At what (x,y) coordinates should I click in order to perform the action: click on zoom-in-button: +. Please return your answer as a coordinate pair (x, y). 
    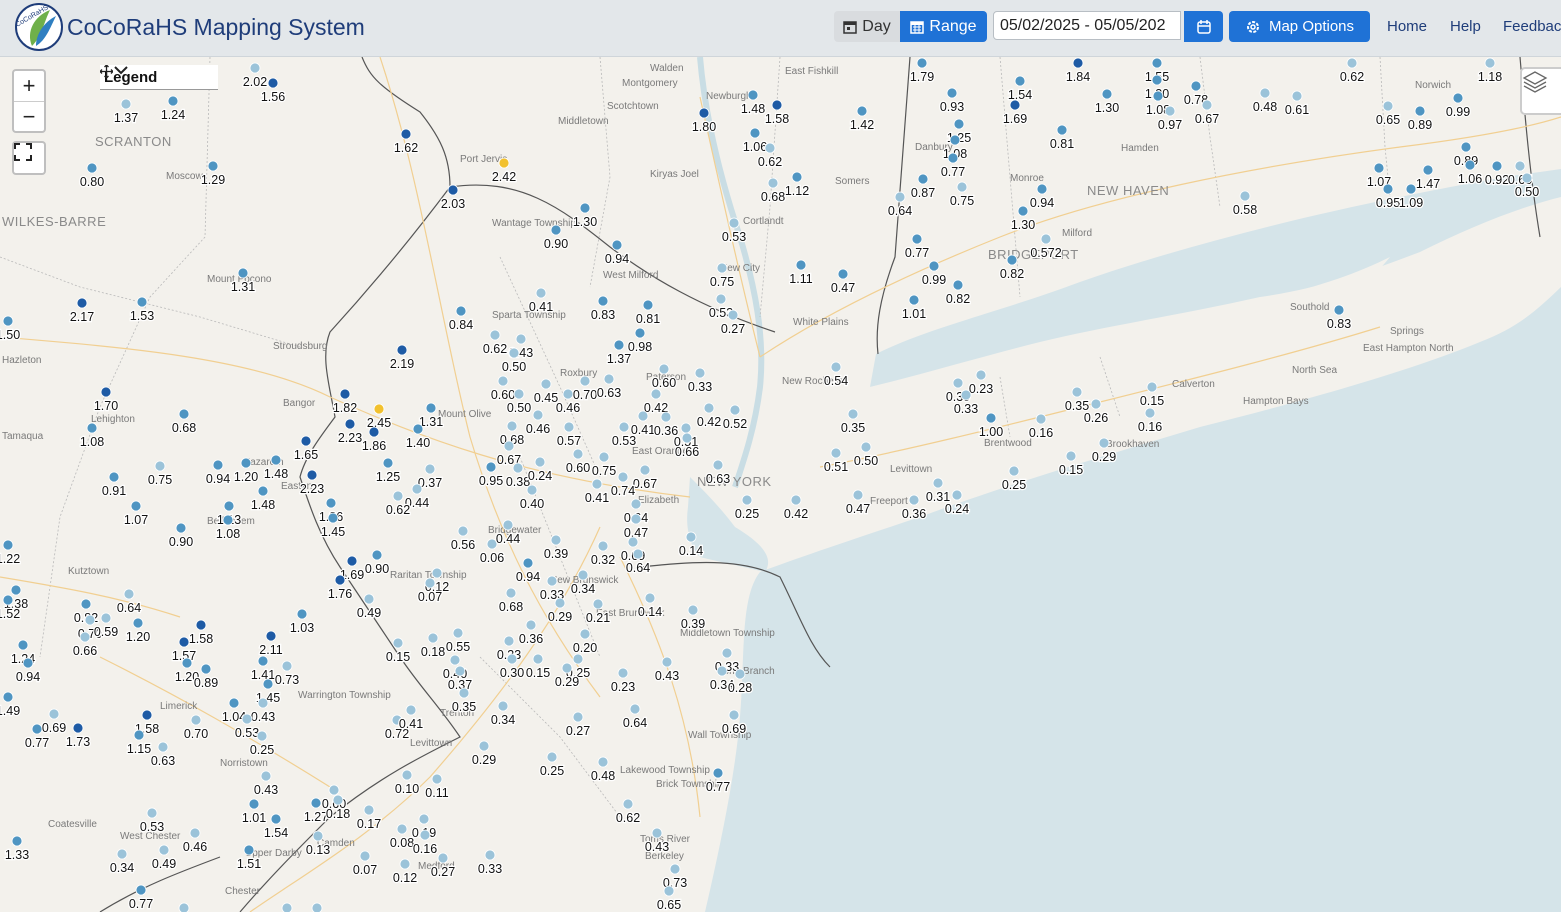
    Looking at the image, I should click on (29, 86).